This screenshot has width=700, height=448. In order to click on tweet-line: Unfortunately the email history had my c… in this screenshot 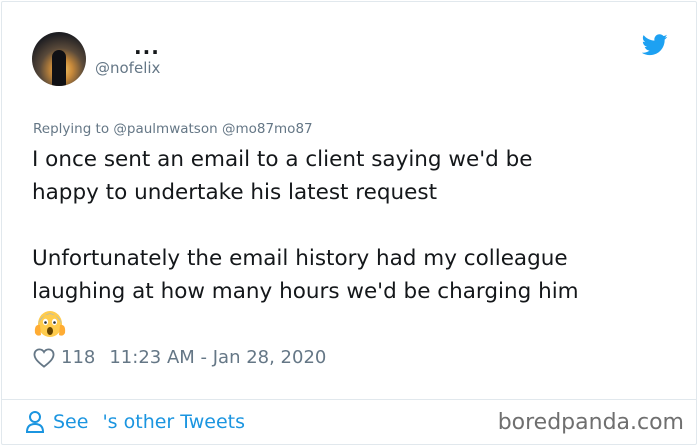, I will do `click(300, 258)`.